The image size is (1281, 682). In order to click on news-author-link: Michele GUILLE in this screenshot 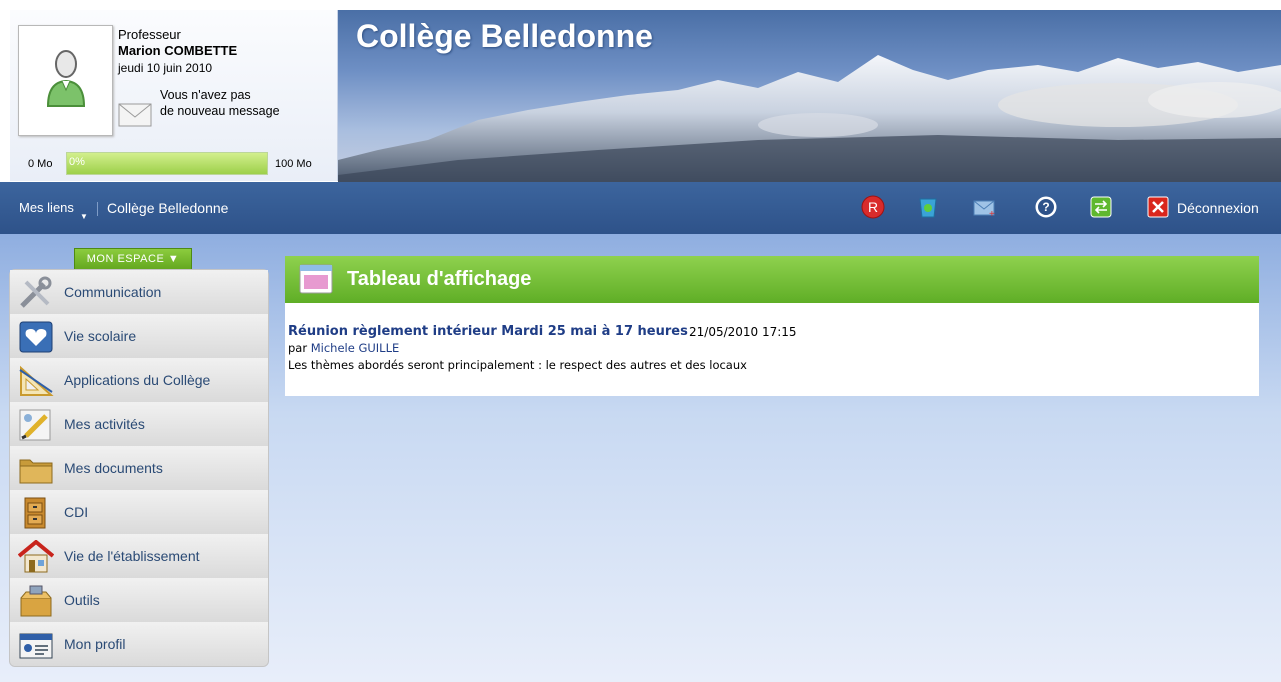, I will do `click(355, 348)`.